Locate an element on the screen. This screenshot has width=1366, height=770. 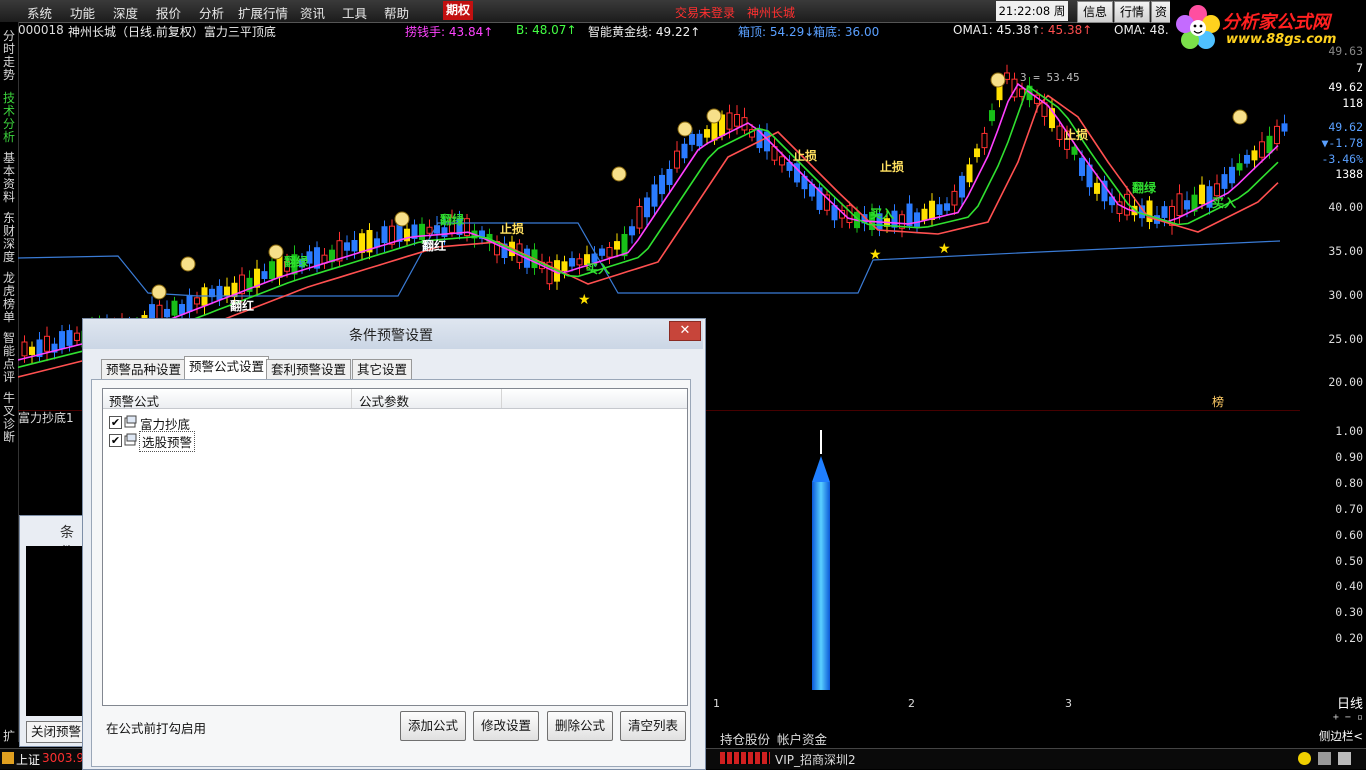
axis-volume-label: 118 is located at coordinates (1352, 103).